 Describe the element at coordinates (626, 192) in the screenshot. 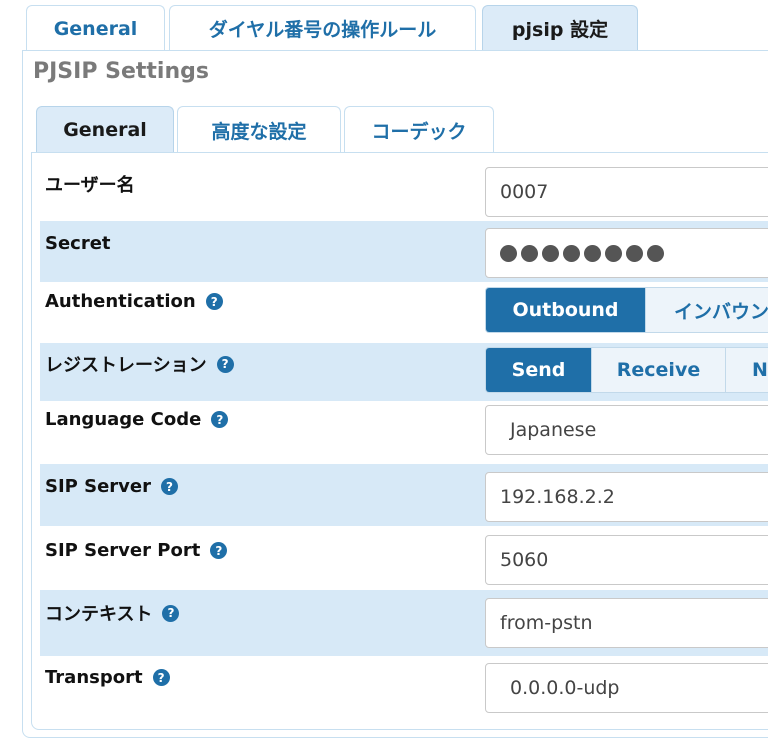

I see `username-input: 0007` at that location.